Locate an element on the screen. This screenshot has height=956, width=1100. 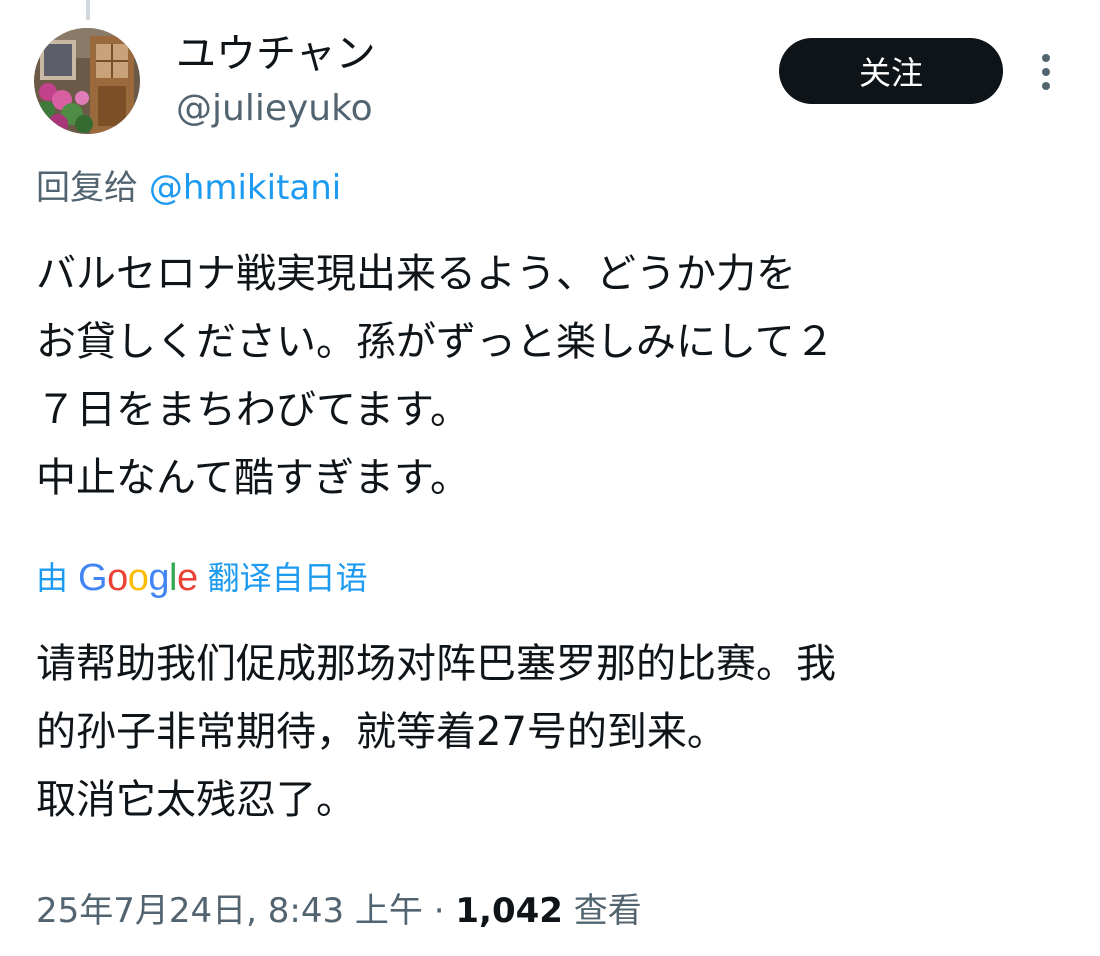
display-name: ユウチャン is located at coordinates (276, 54).